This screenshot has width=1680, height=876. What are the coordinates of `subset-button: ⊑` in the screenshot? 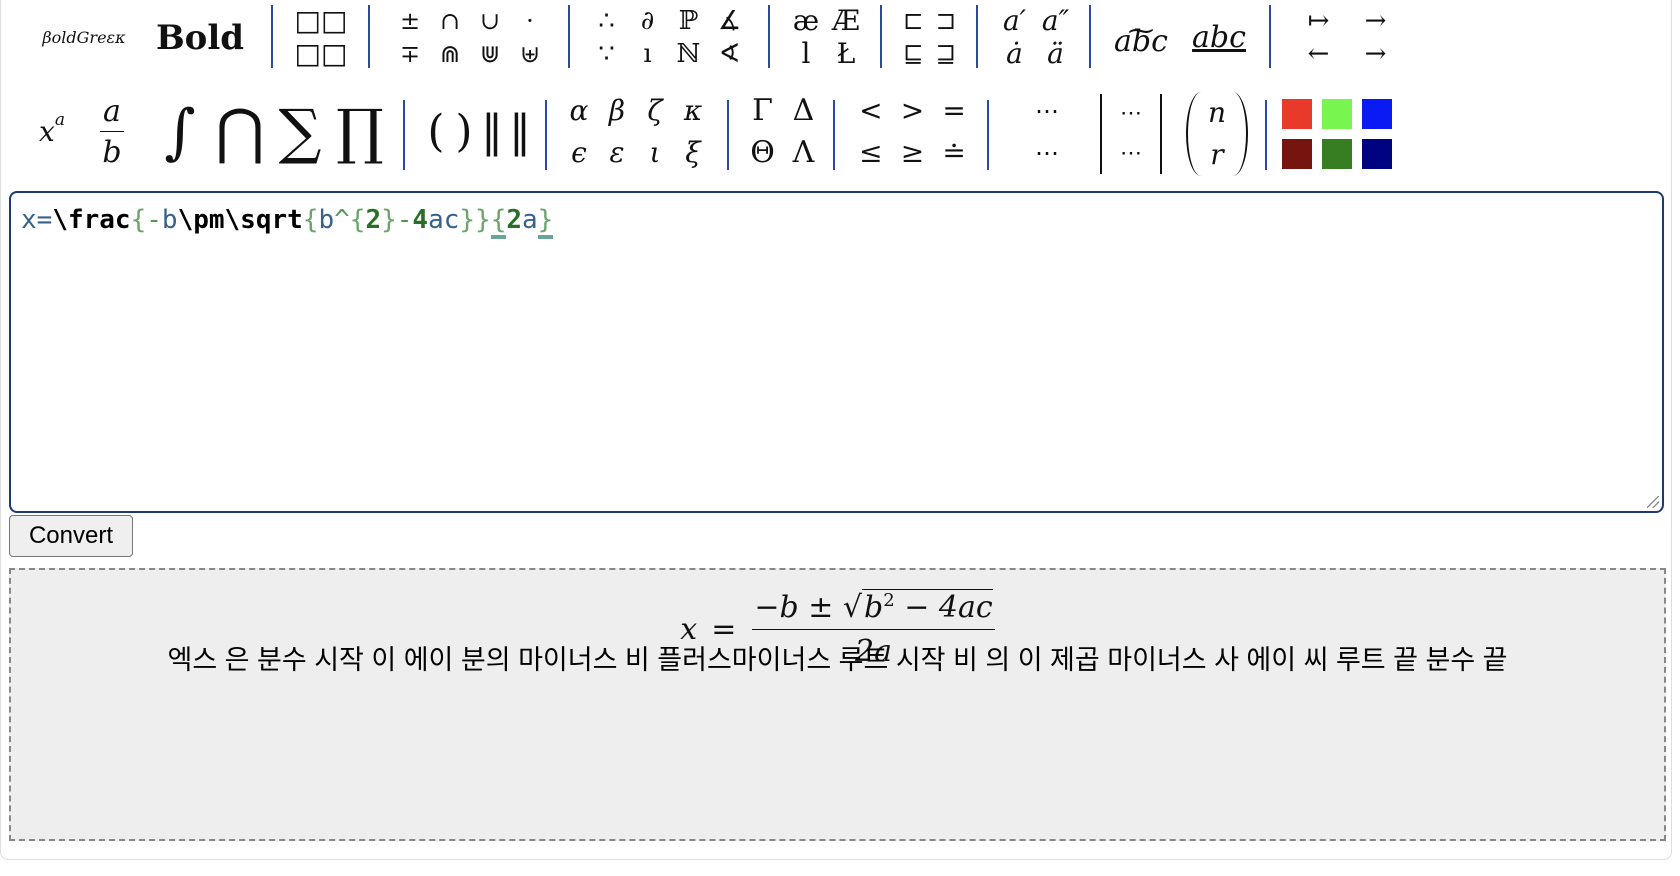 It's located at (913, 54).